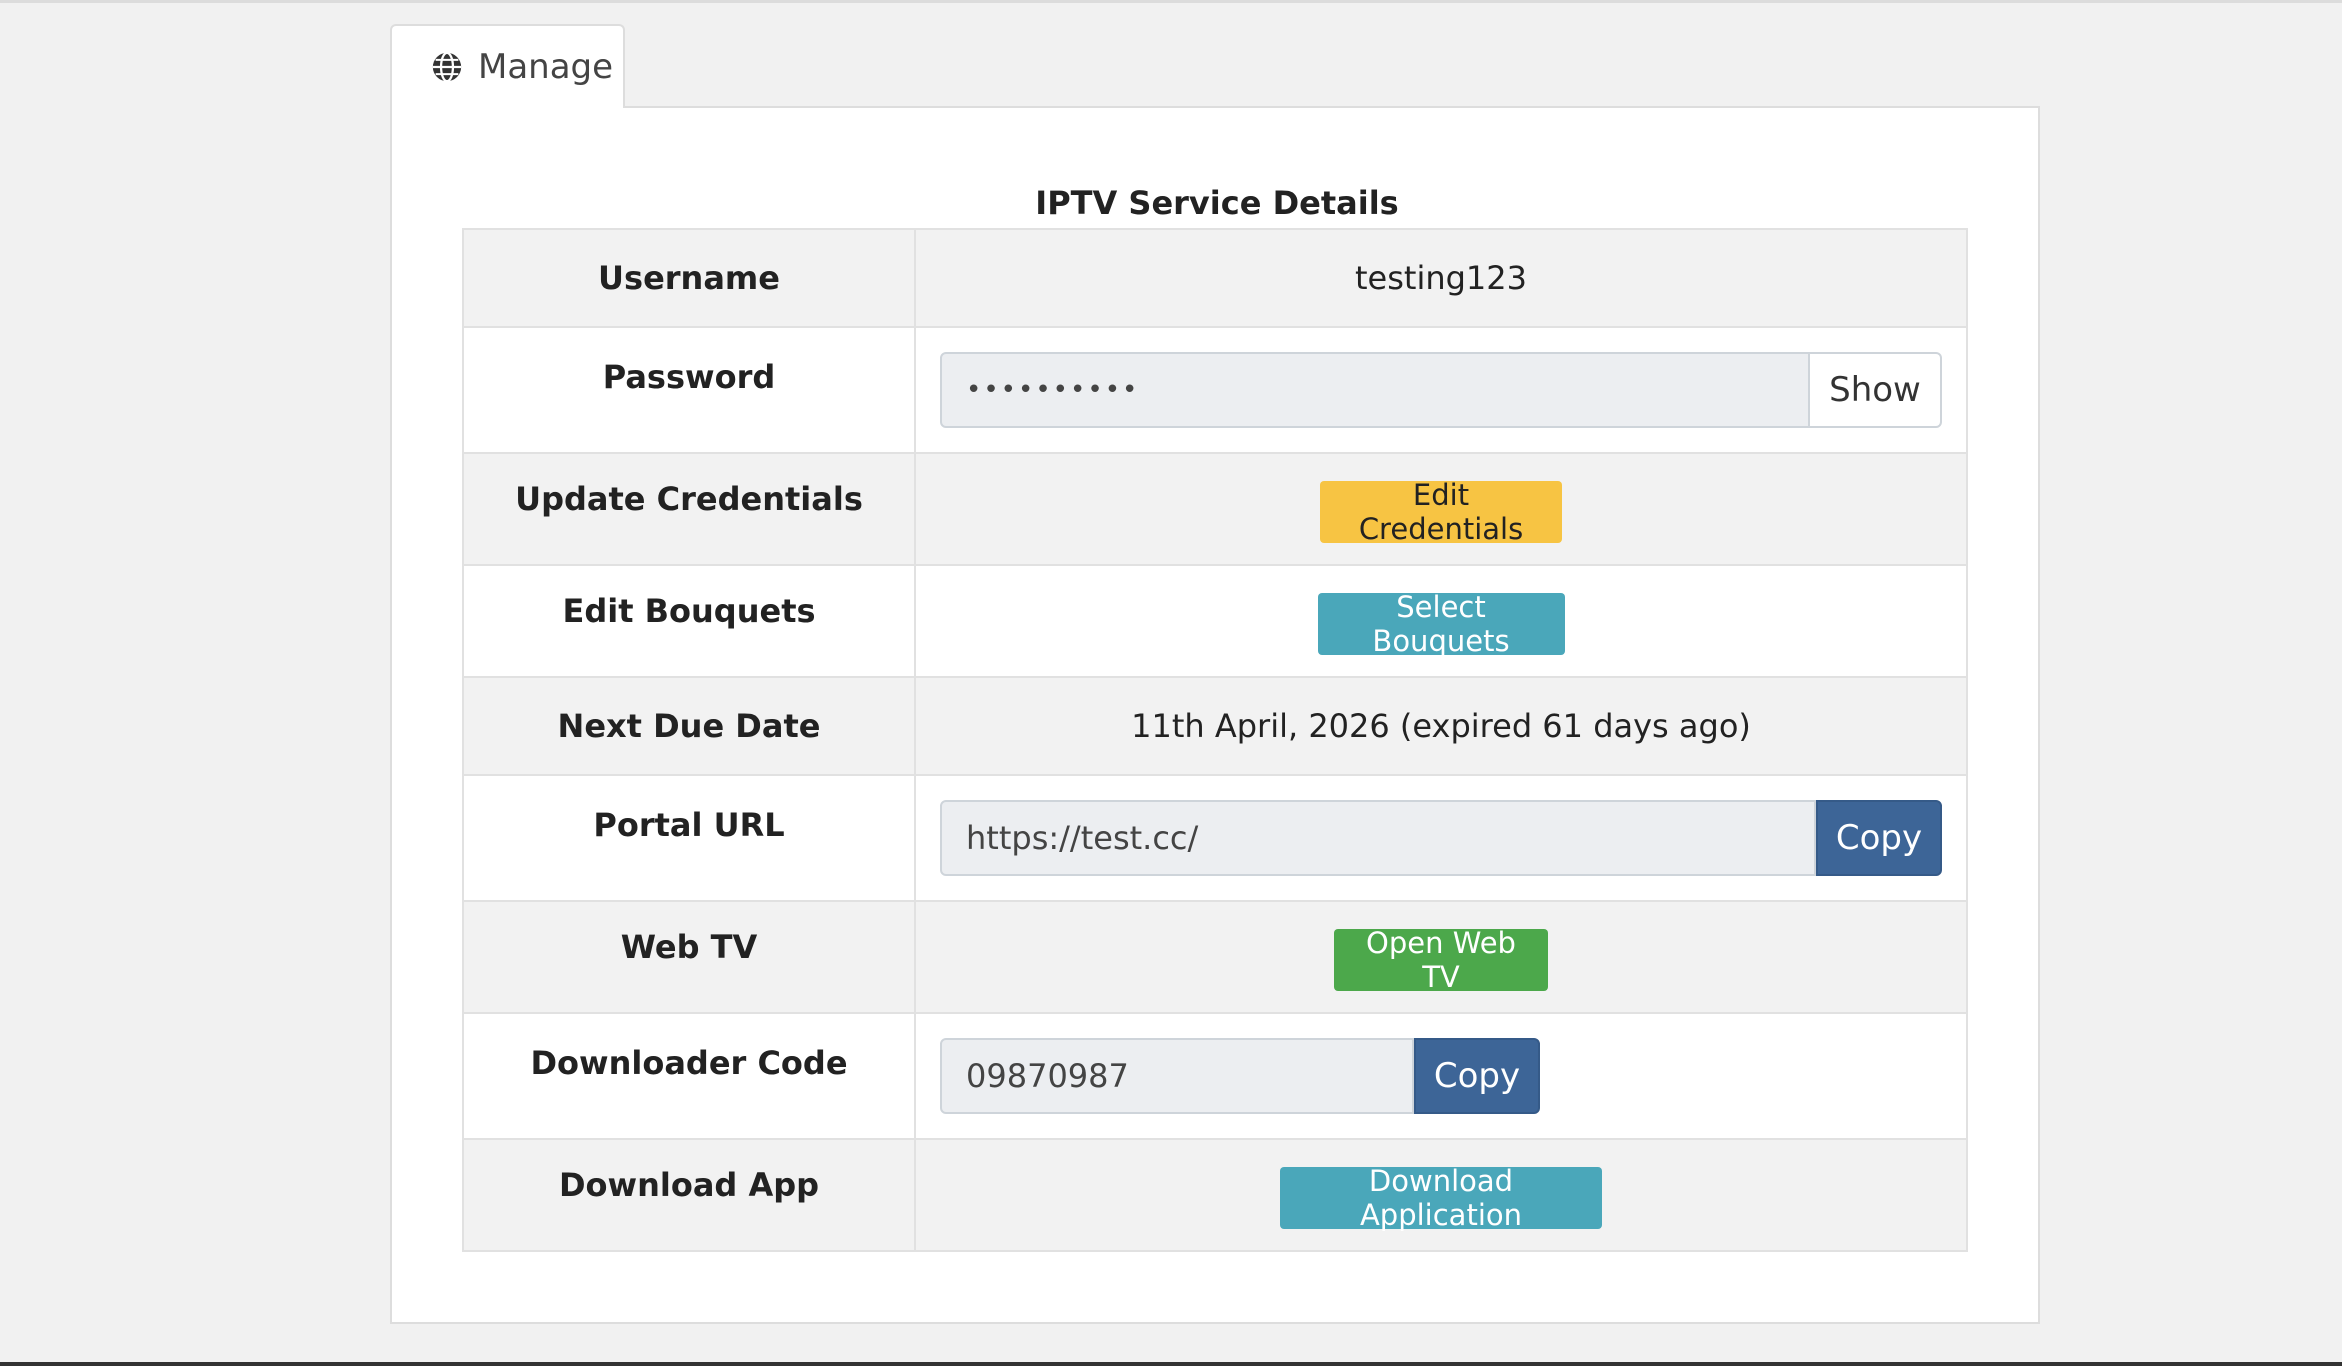 Image resolution: width=2342 pixels, height=1366 pixels. I want to click on username-label: Username, so click(689, 278).